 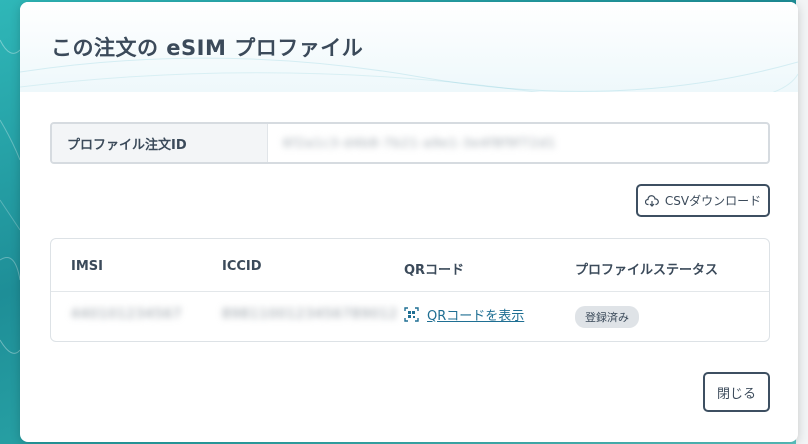 What do you see at coordinates (651, 200) in the screenshot?
I see `cloud-download-icon` at bounding box center [651, 200].